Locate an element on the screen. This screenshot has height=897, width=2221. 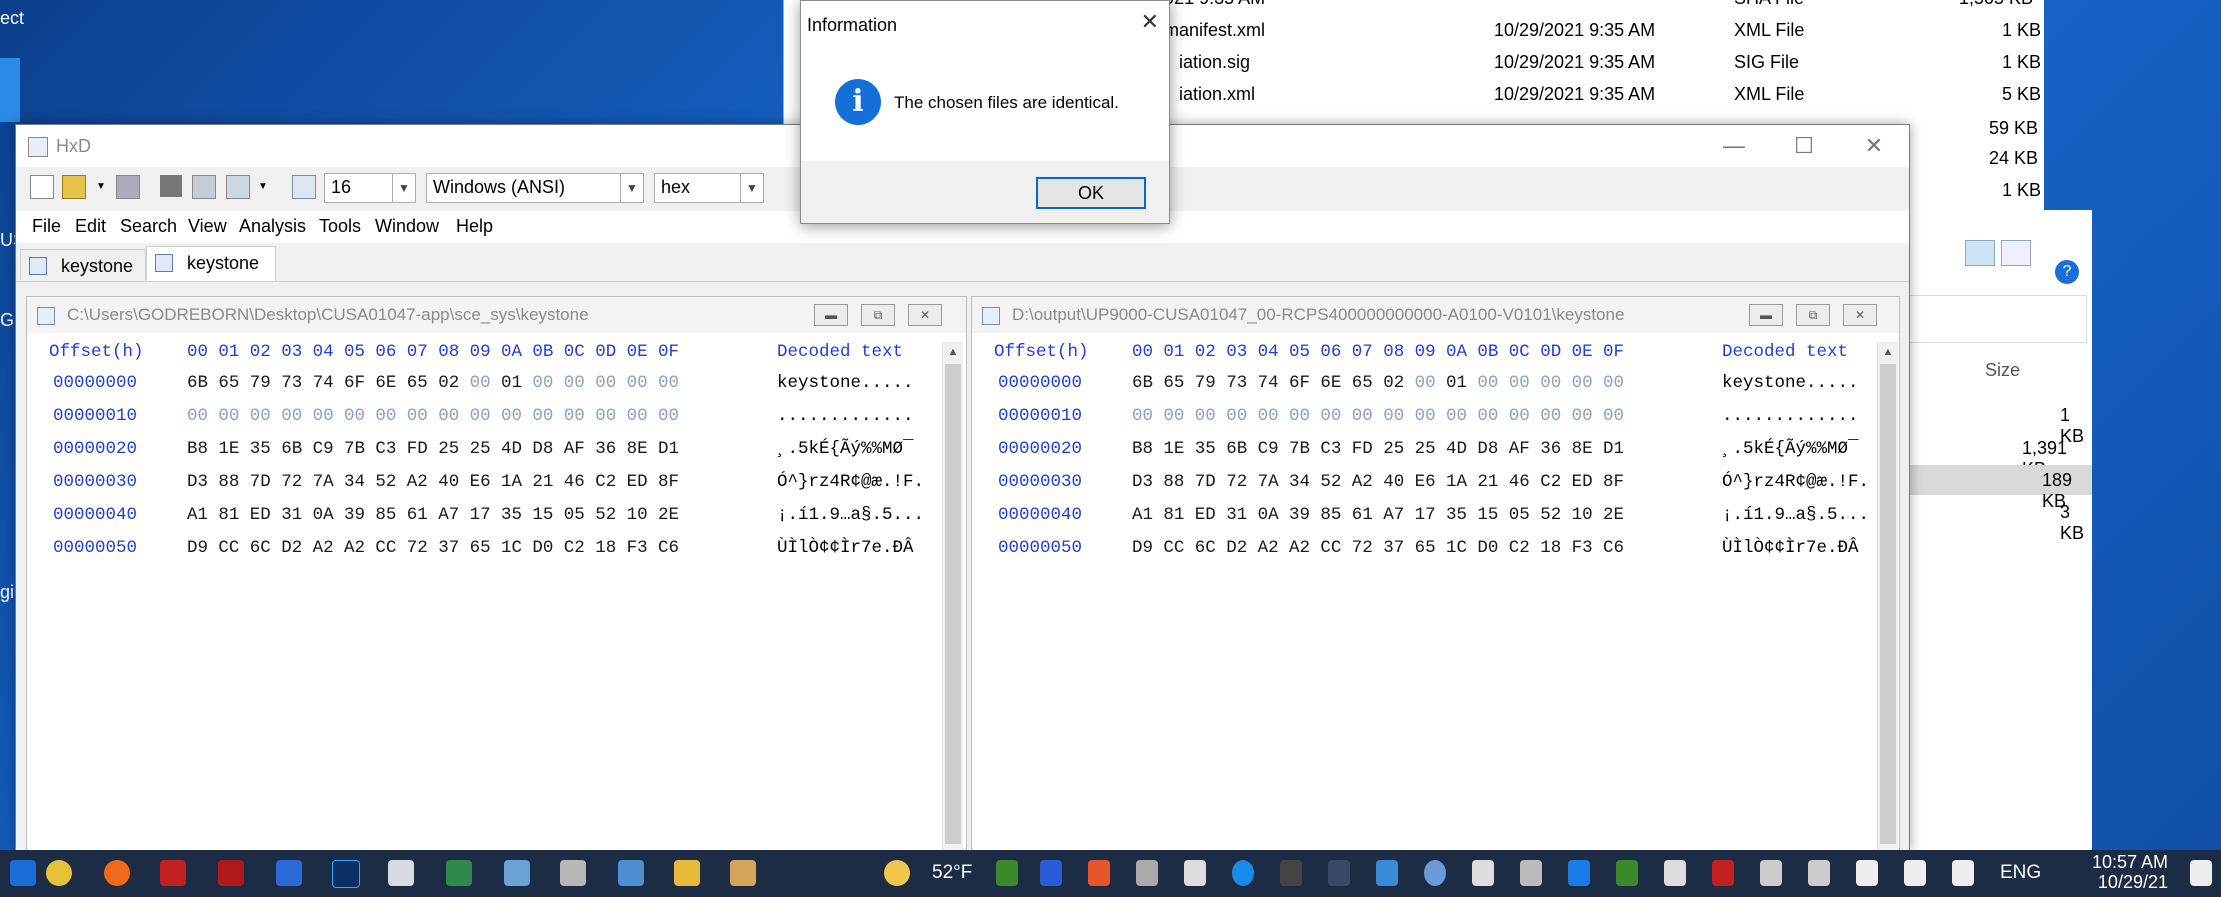
disk-editor-icon is located at coordinates (204, 187).